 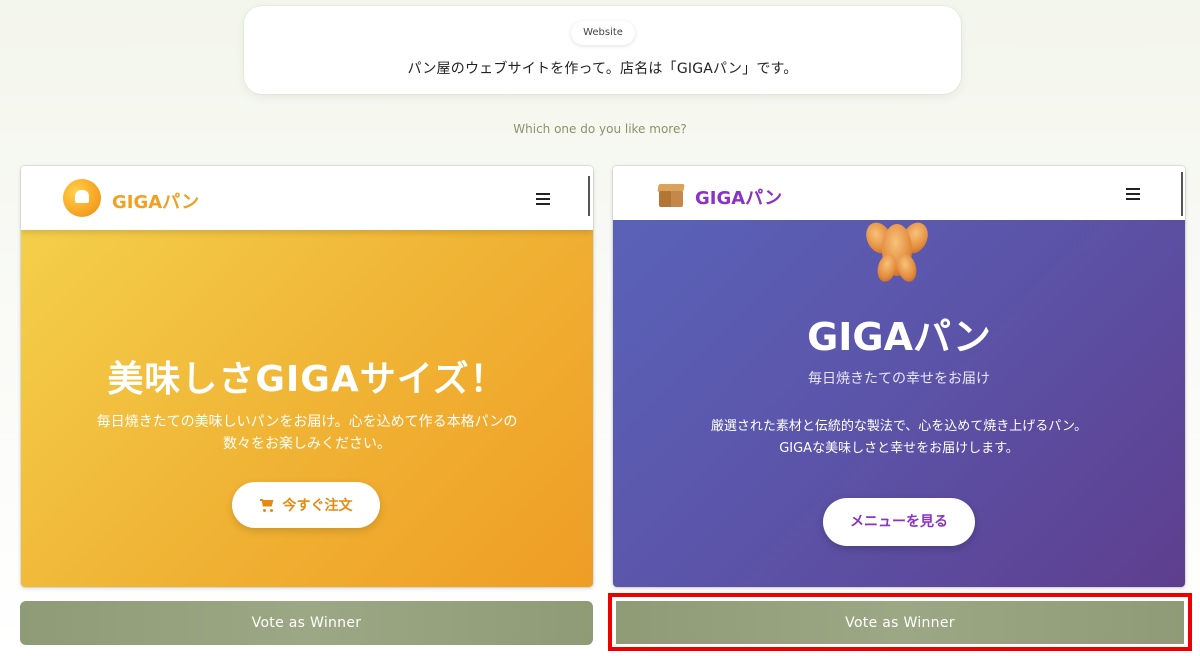 What do you see at coordinates (899, 448) in the screenshot?
I see `right-hero-desc-line2: GIGAな美味しさと幸せをお届けします。` at bounding box center [899, 448].